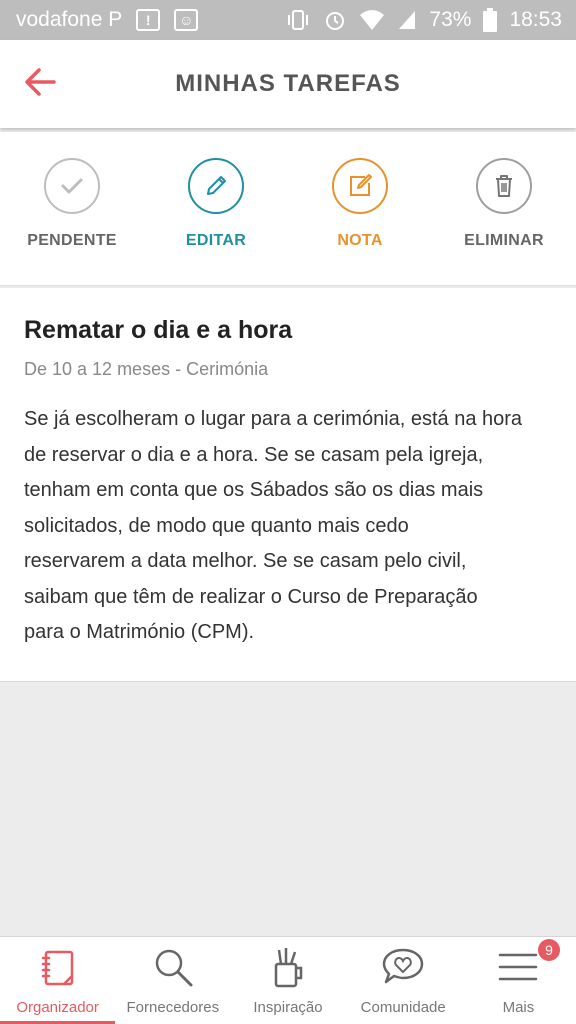 This screenshot has height=1024, width=576. I want to click on note-icon, so click(360, 186).